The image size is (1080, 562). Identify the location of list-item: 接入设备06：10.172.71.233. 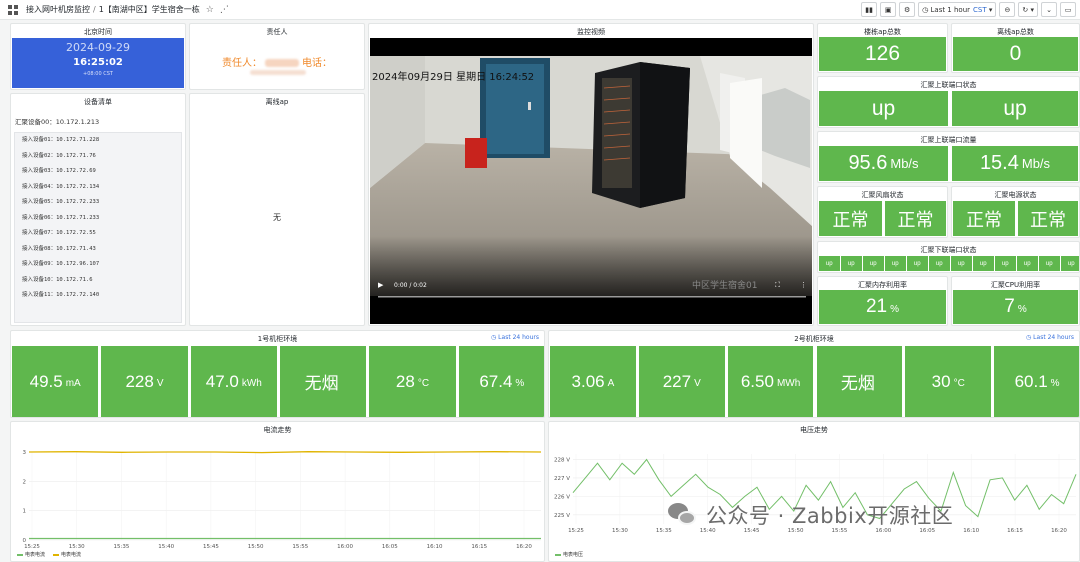
(61, 217).